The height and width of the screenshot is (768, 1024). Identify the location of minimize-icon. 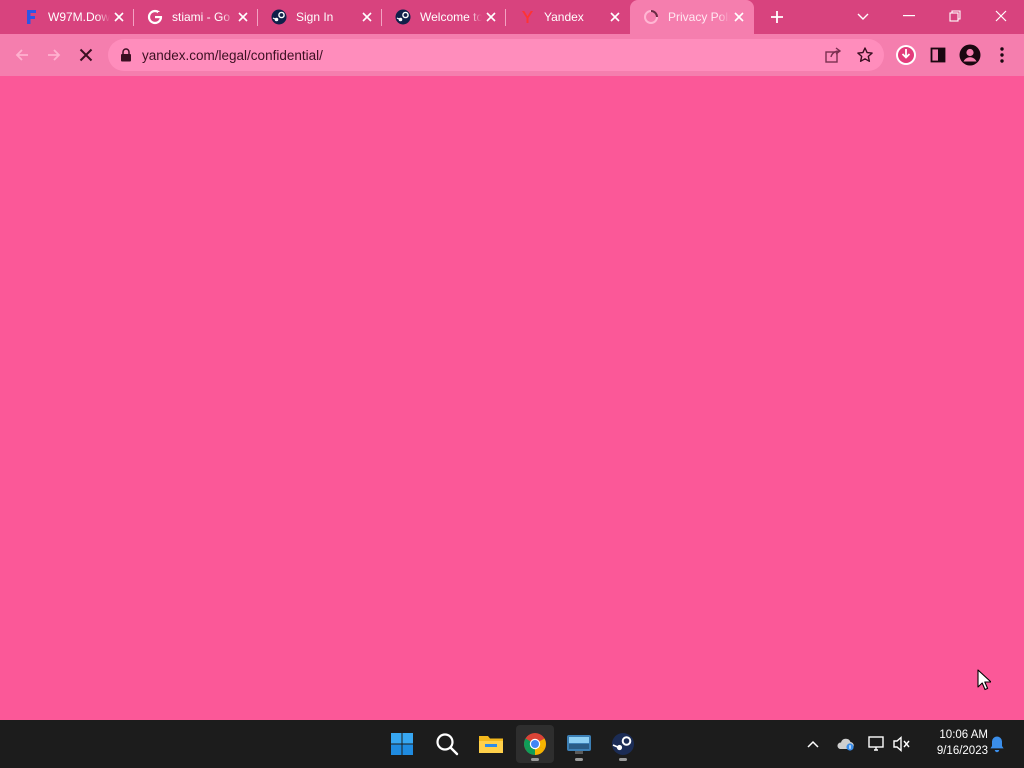
(909, 16).